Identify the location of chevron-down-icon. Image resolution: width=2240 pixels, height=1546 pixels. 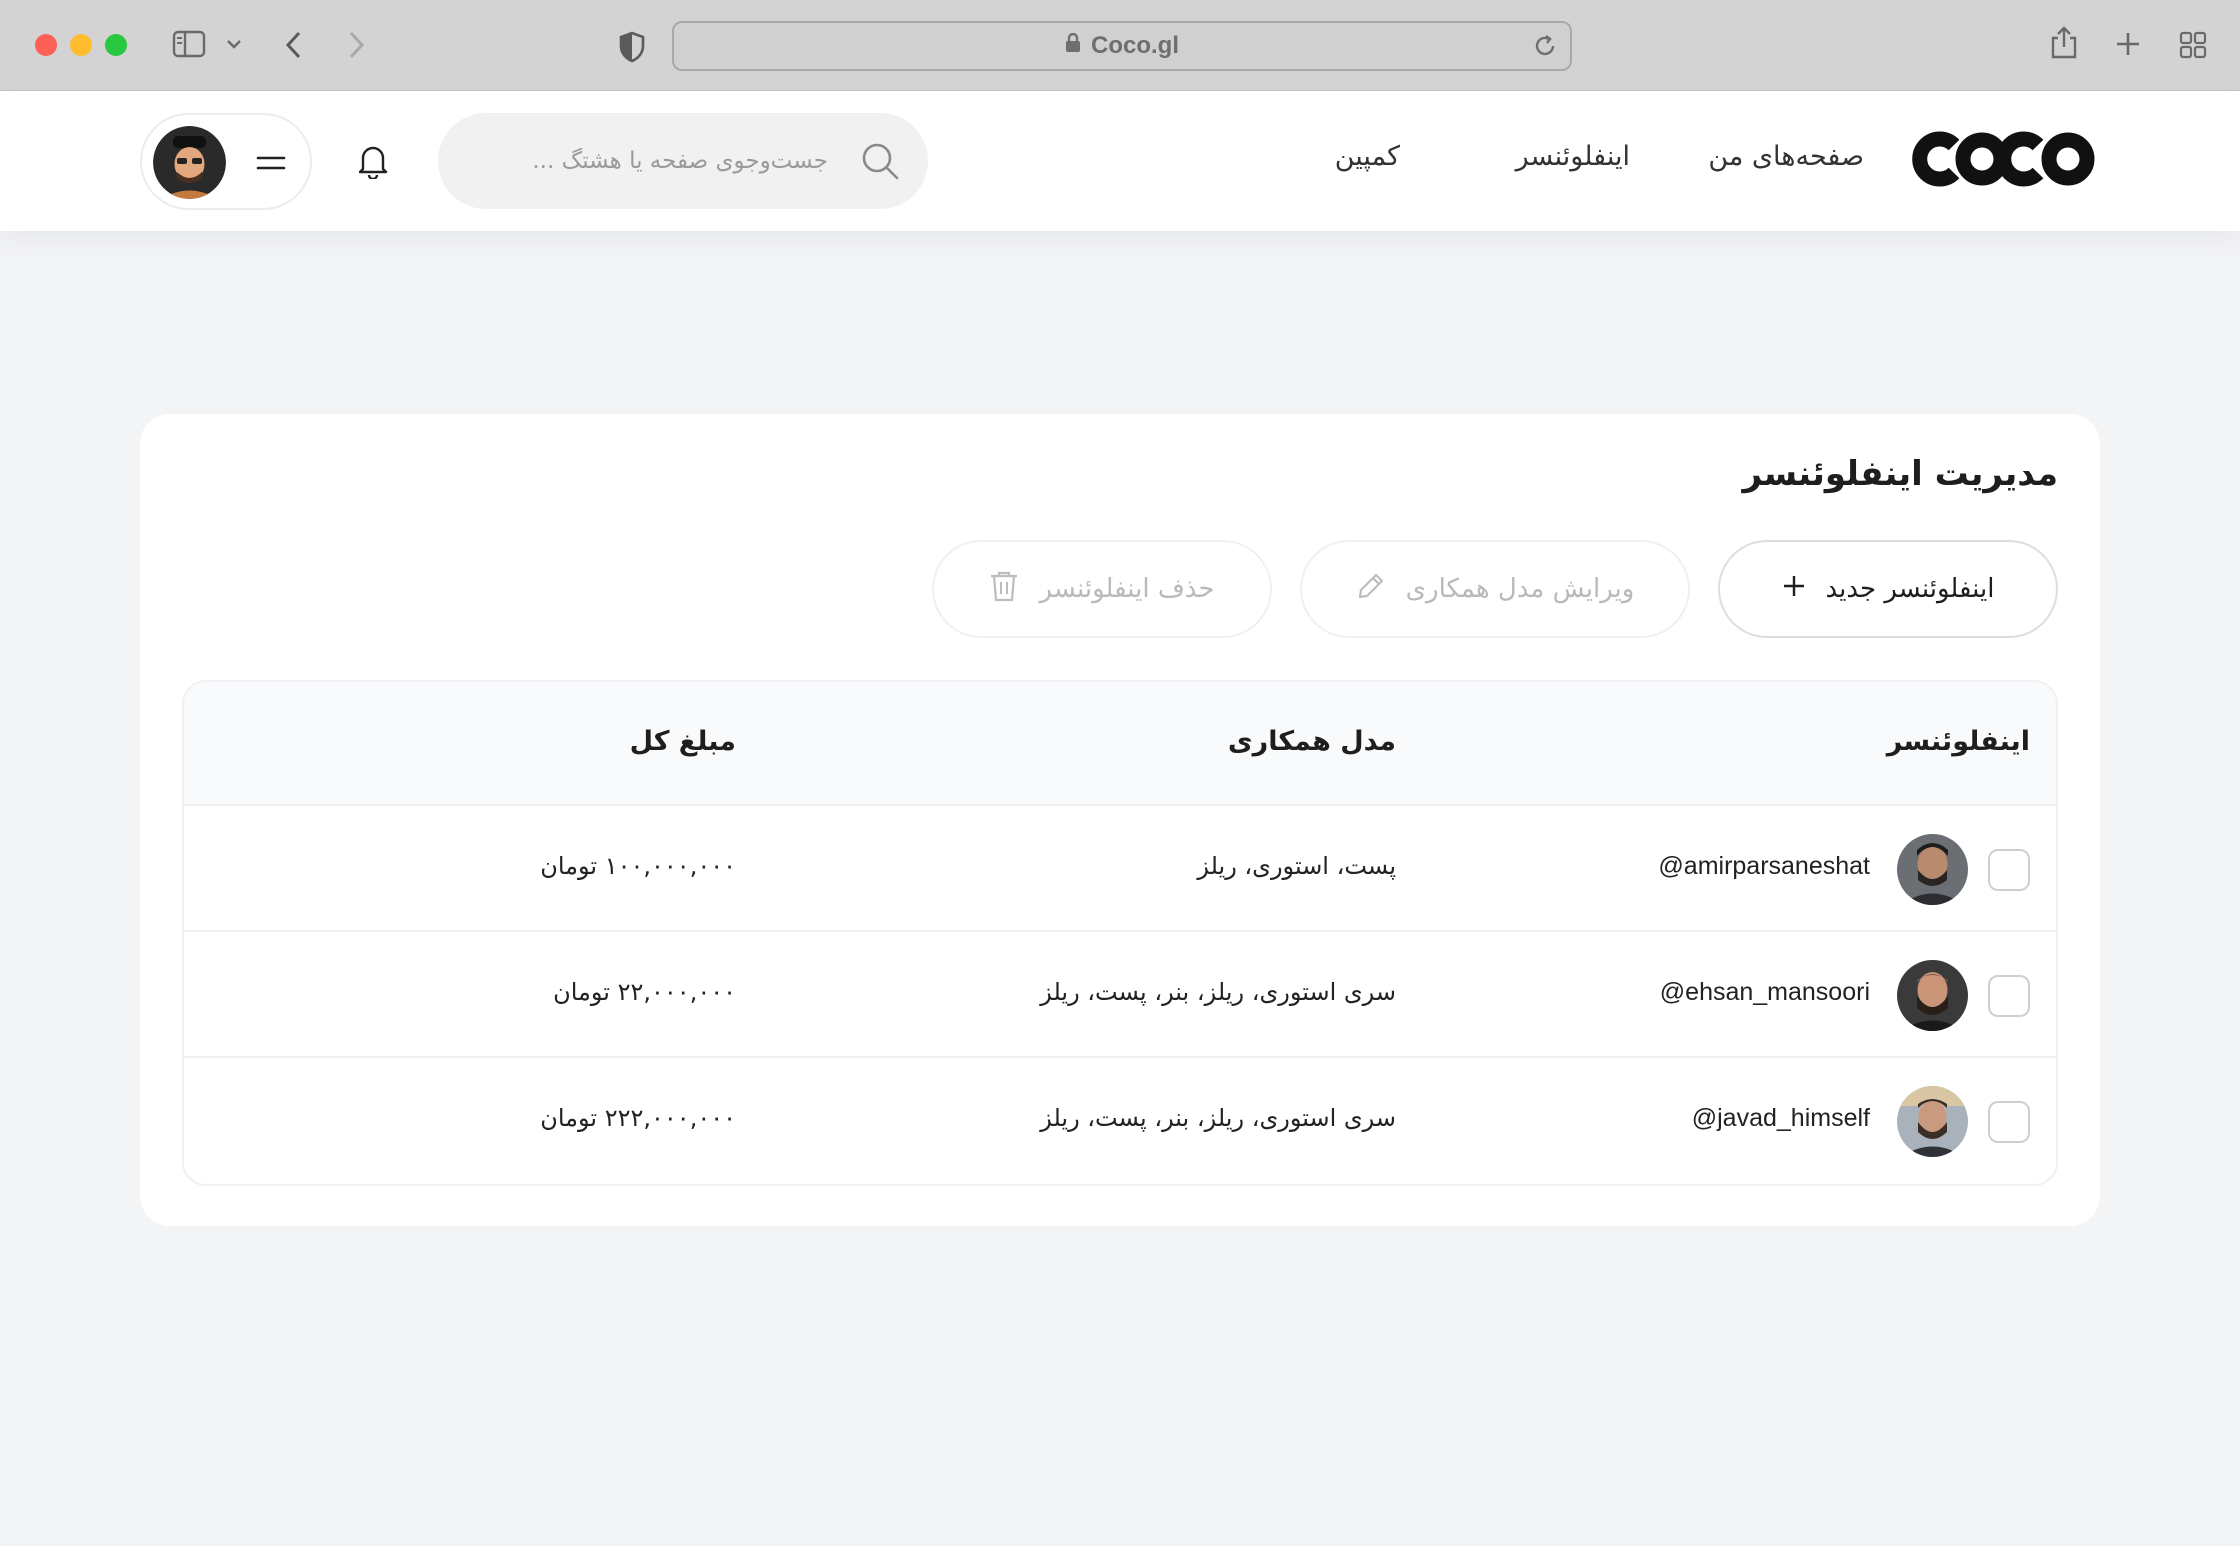
(234, 44).